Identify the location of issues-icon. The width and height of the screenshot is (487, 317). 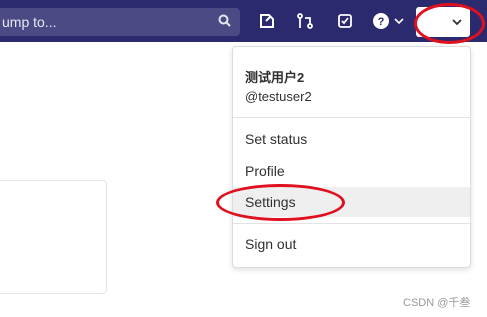
(267, 21).